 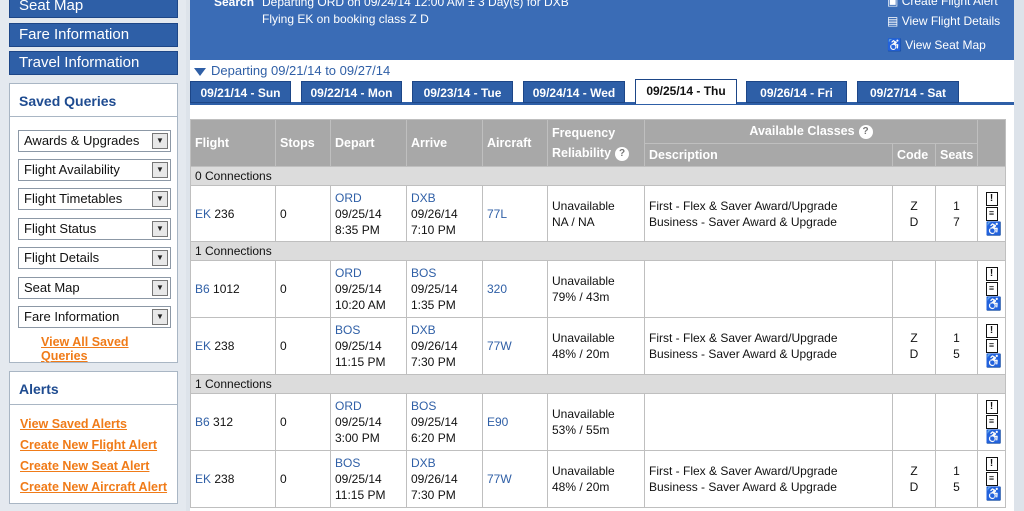 What do you see at coordinates (444, 479) in the screenshot?
I see `arrive-cell: DXB 09/26/14 7:30 PM` at bounding box center [444, 479].